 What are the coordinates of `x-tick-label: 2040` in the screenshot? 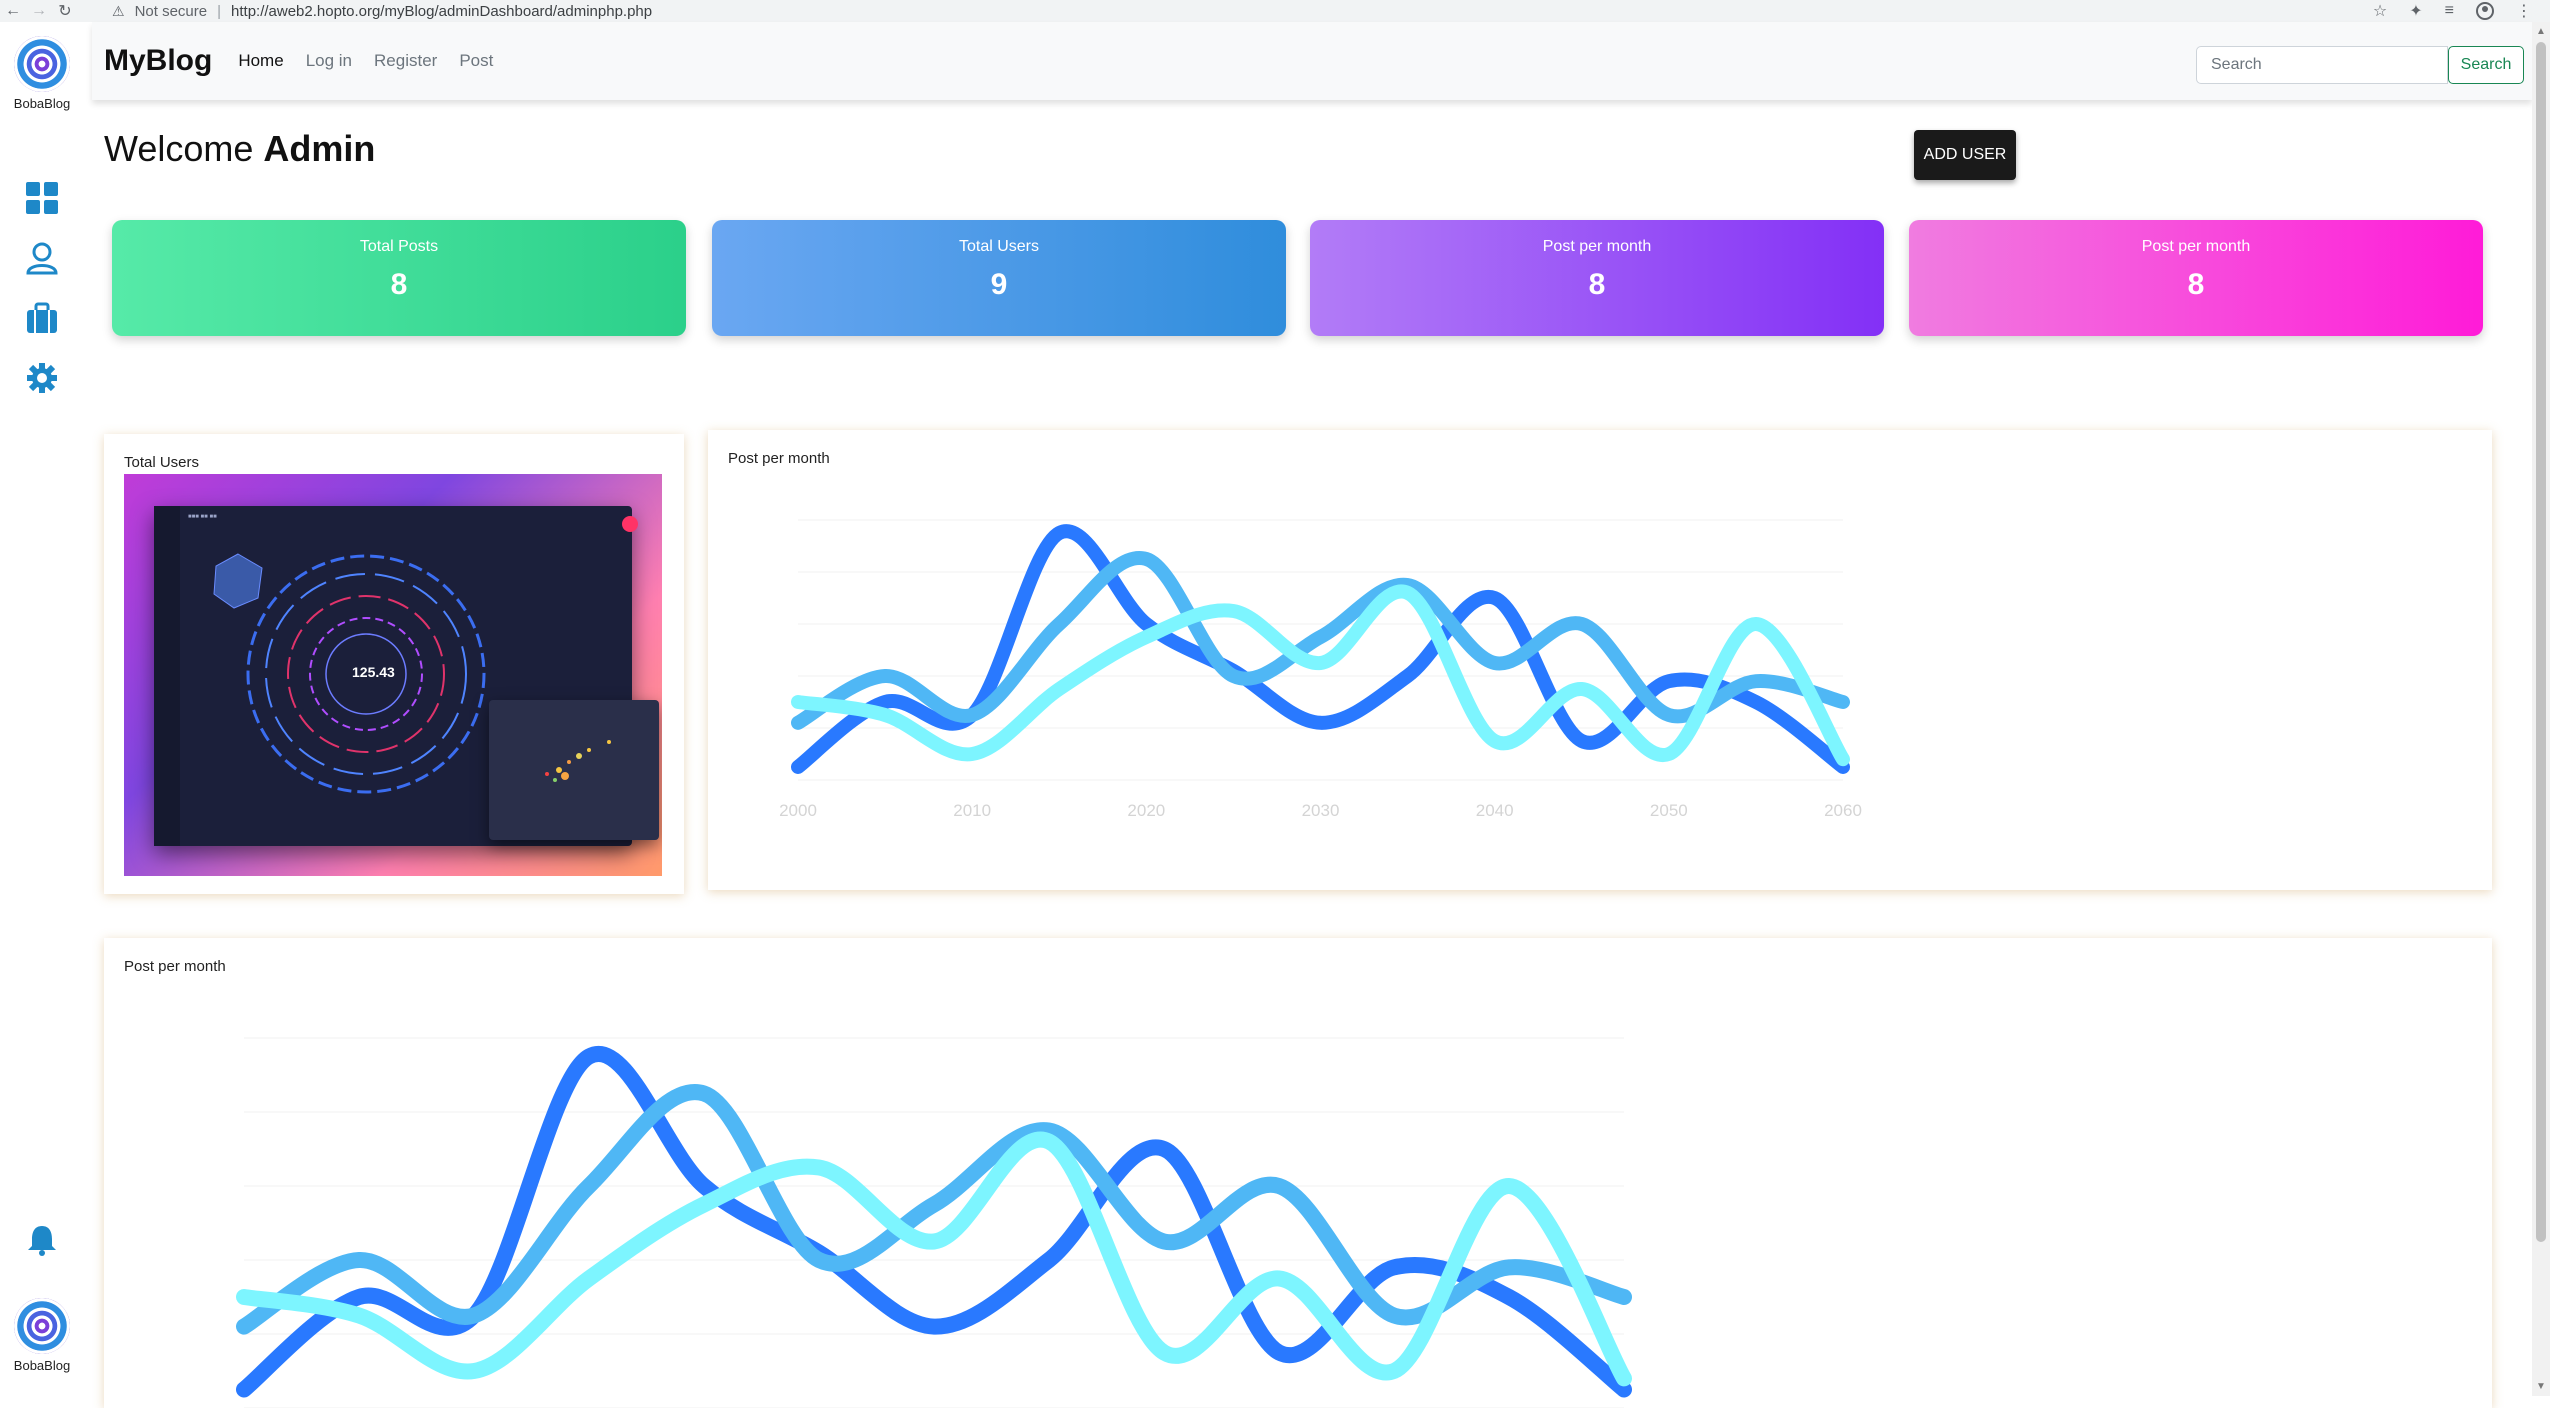 It's located at (1495, 810).